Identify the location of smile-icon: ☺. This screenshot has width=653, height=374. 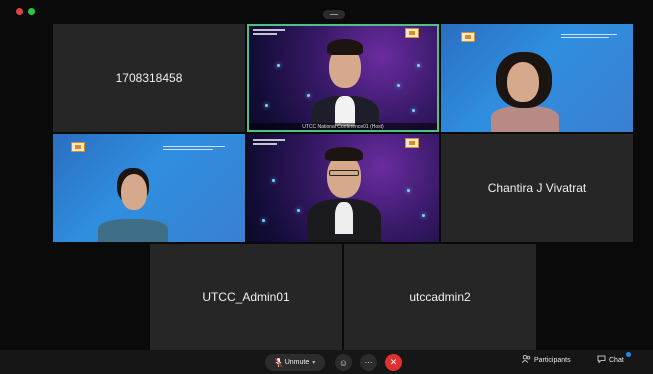
(343, 362).